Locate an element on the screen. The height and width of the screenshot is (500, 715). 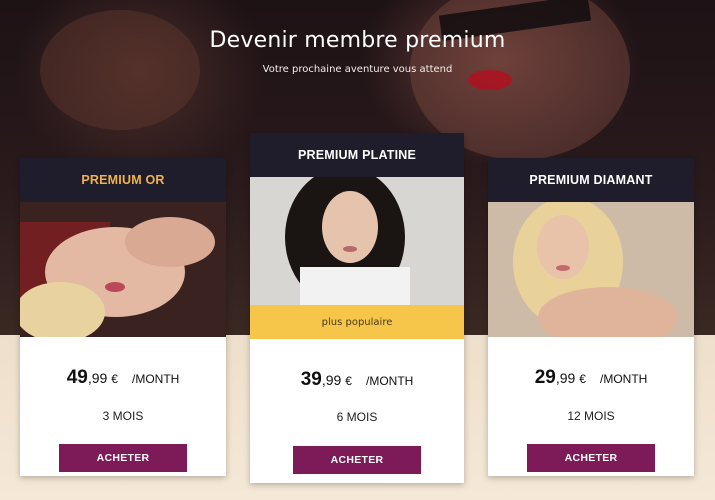
price-integer: 49 is located at coordinates (77, 377).